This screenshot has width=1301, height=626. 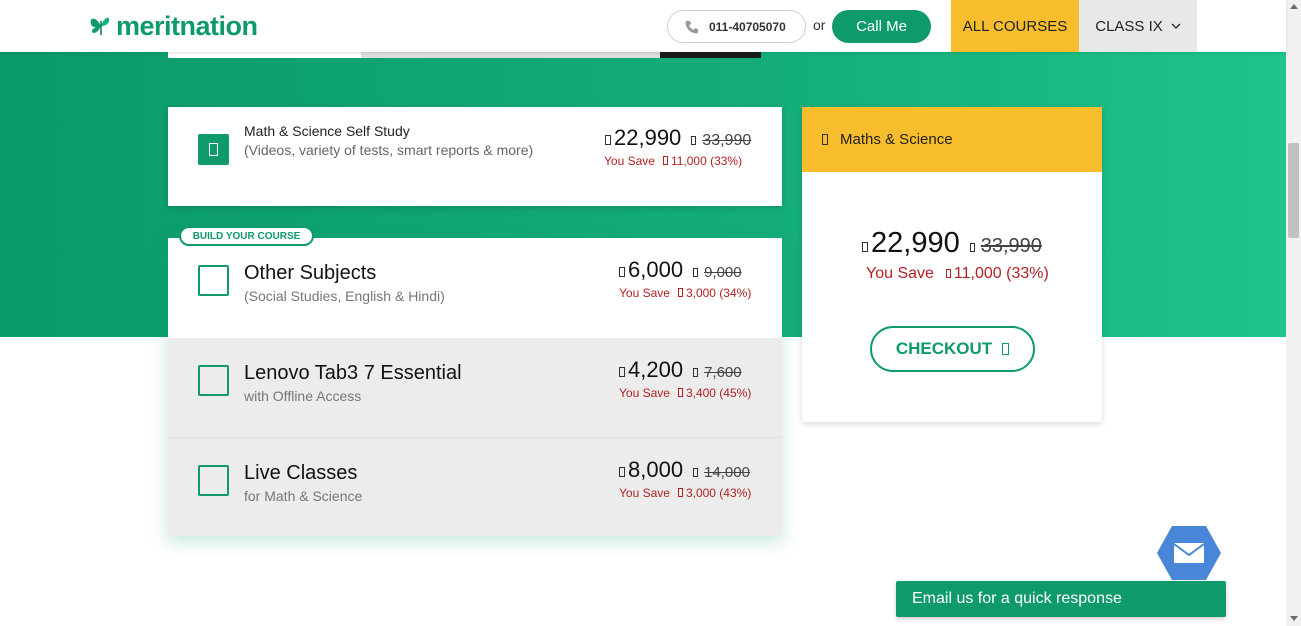 I want to click on email-contact-bar: Email us for a quick response, so click(x=1061, y=599).